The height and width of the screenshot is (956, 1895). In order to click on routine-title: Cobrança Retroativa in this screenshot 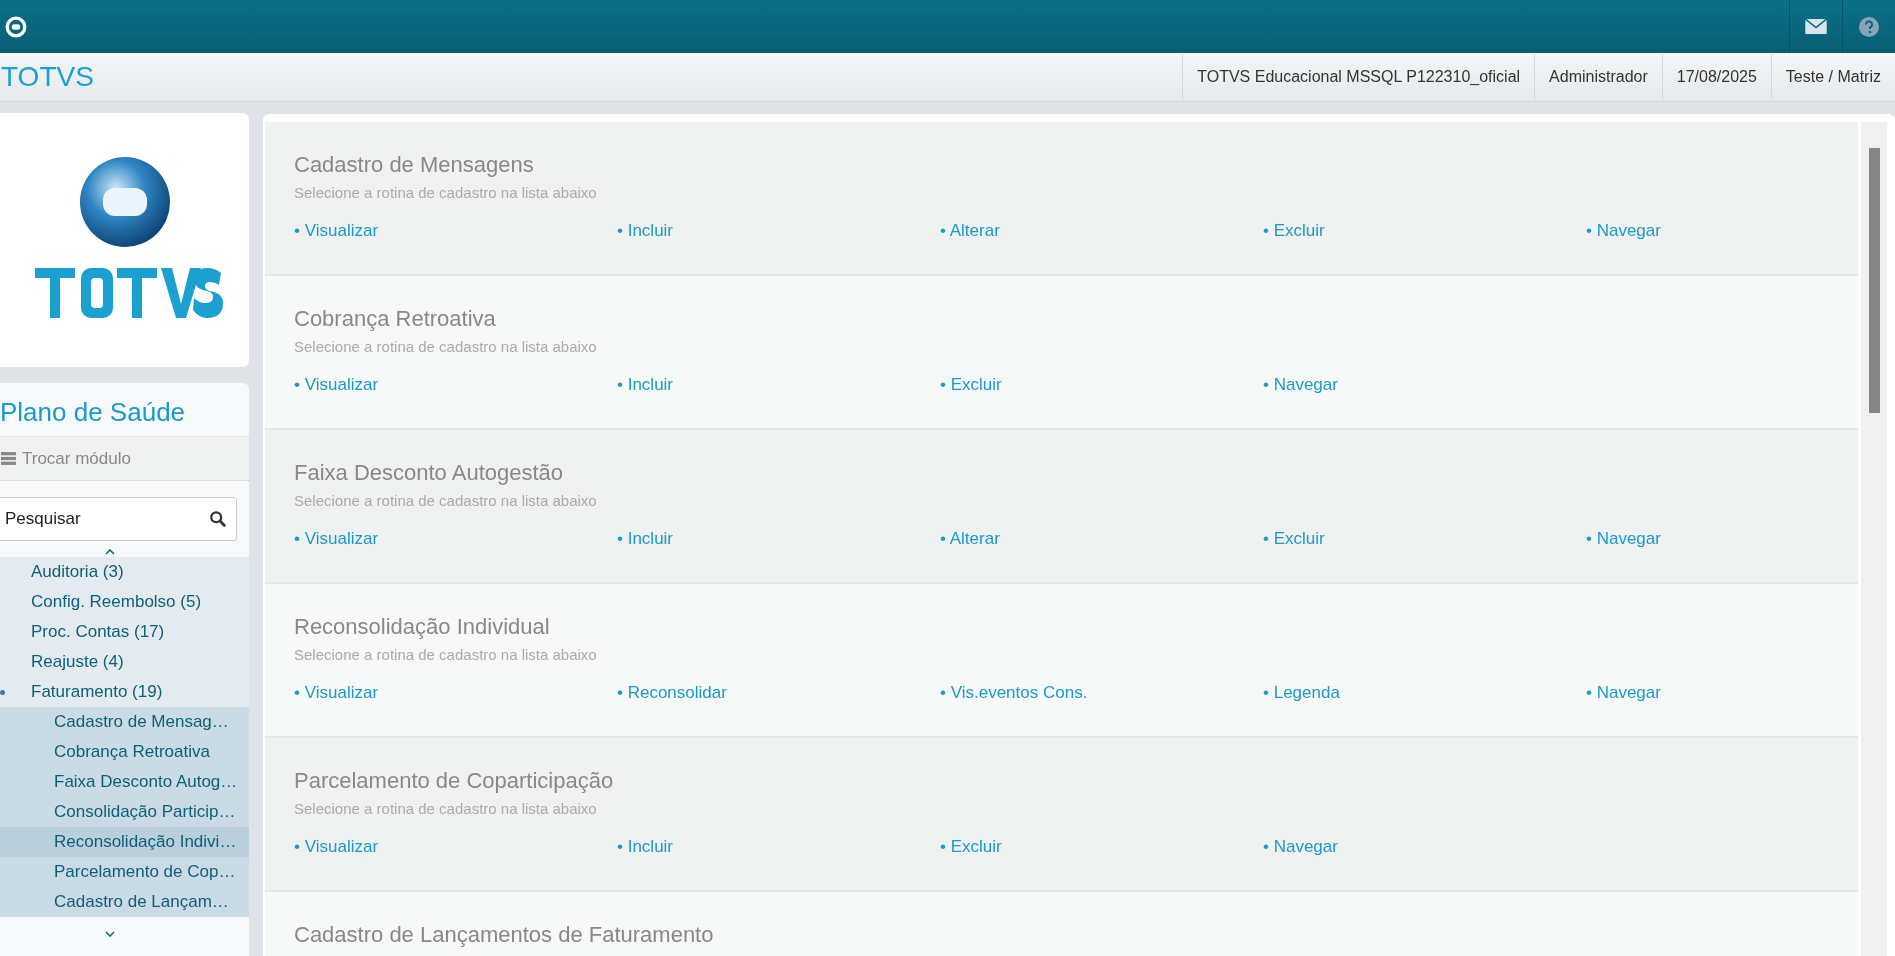, I will do `click(395, 319)`.